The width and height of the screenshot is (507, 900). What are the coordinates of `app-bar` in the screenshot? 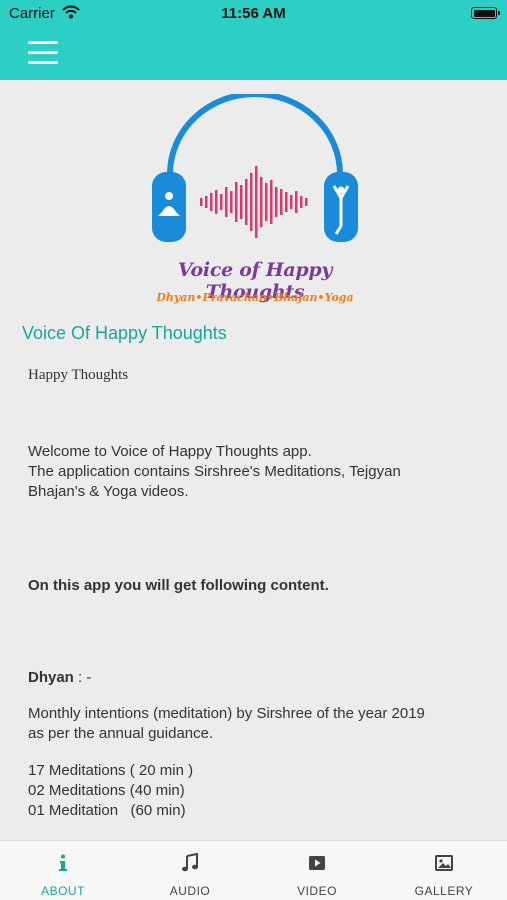 It's located at (253, 53).